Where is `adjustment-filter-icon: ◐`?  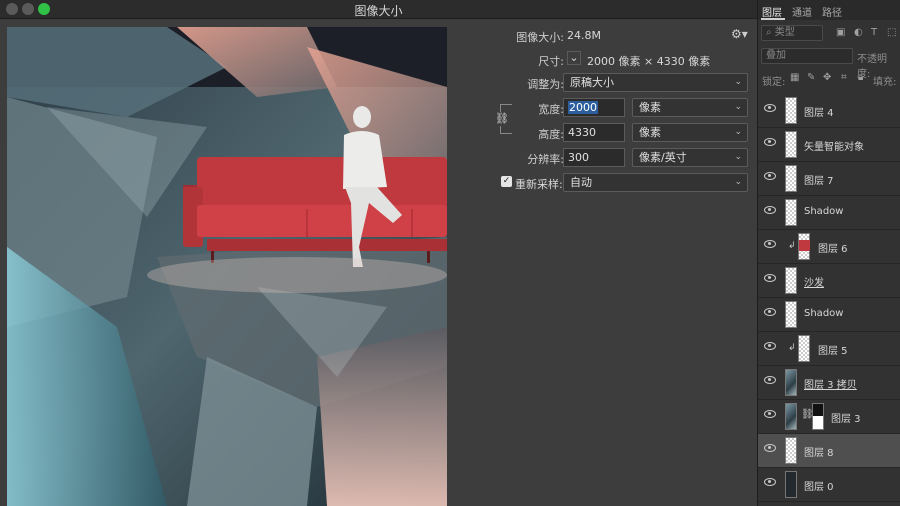
adjustment-filter-icon: ◐ is located at coordinates (858, 32).